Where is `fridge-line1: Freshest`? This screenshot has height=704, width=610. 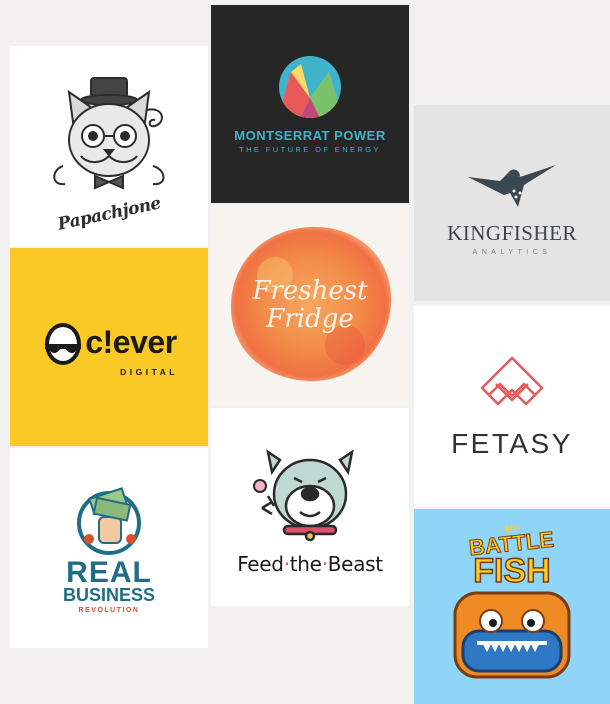 fridge-line1: Freshest is located at coordinates (310, 291).